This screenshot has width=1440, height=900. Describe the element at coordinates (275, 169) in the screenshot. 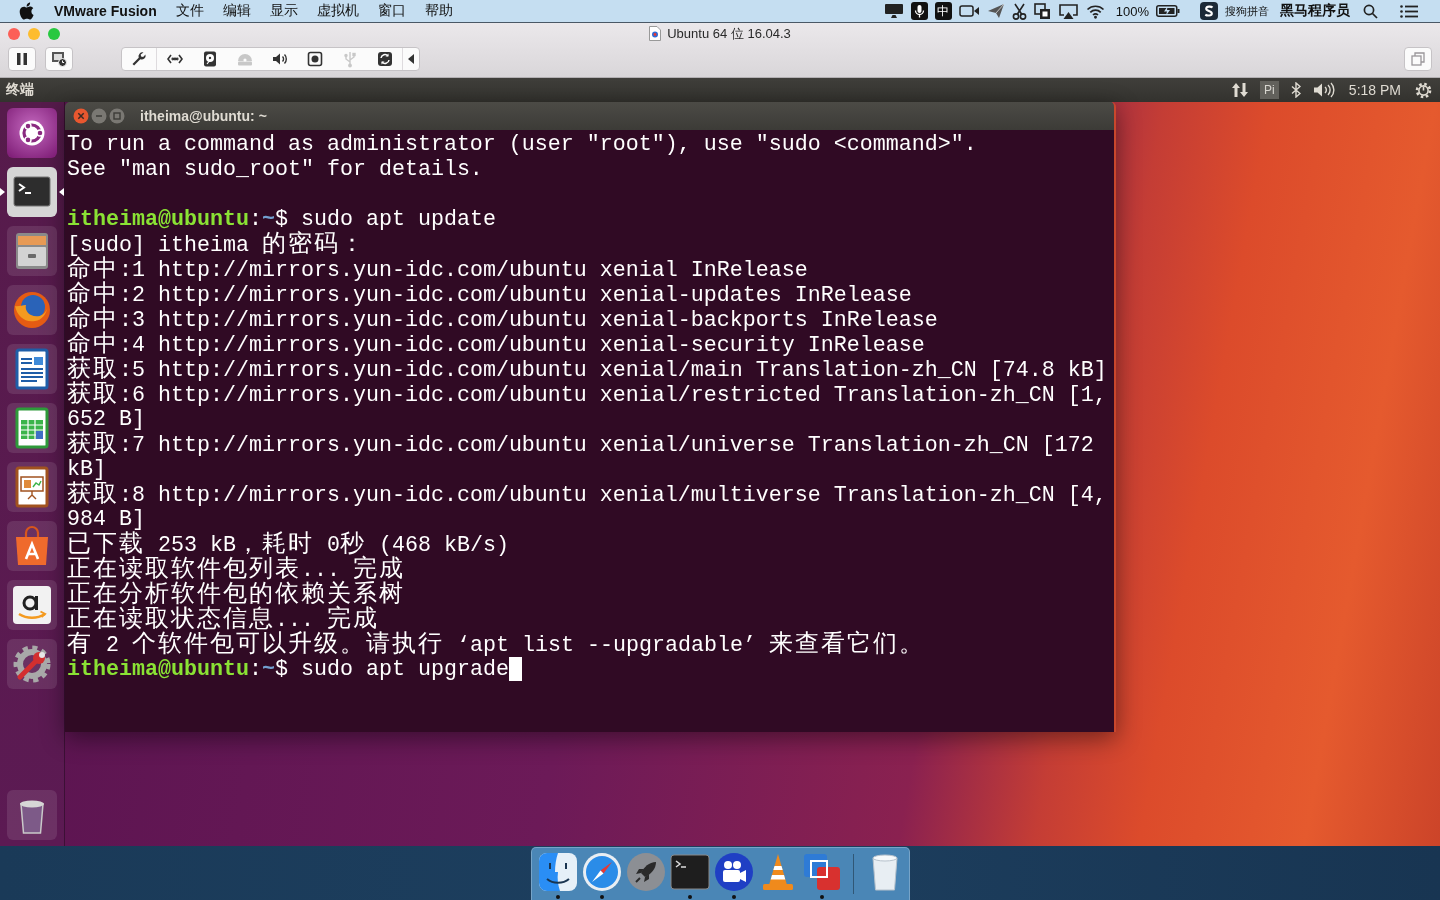

I see `output-line: See "man sudo_root" for details.` at that location.